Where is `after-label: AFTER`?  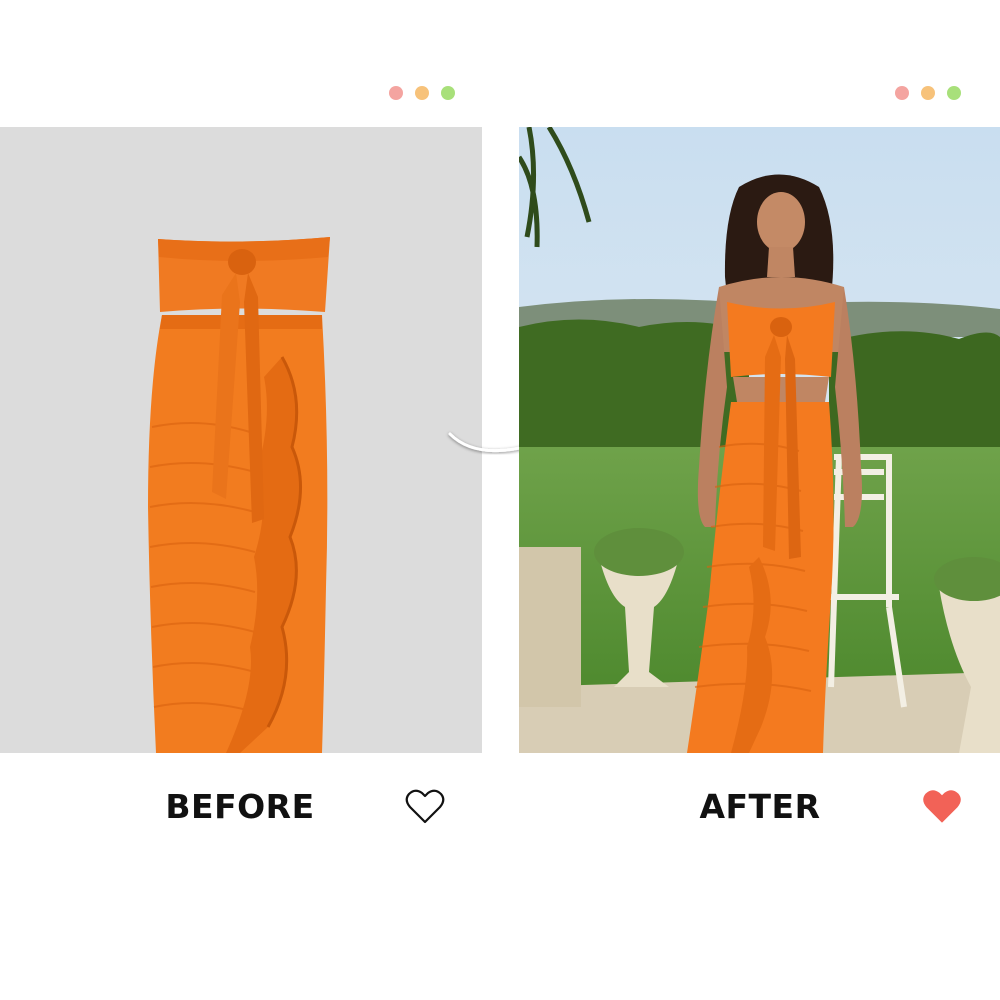 after-label: AFTER is located at coordinates (760, 806).